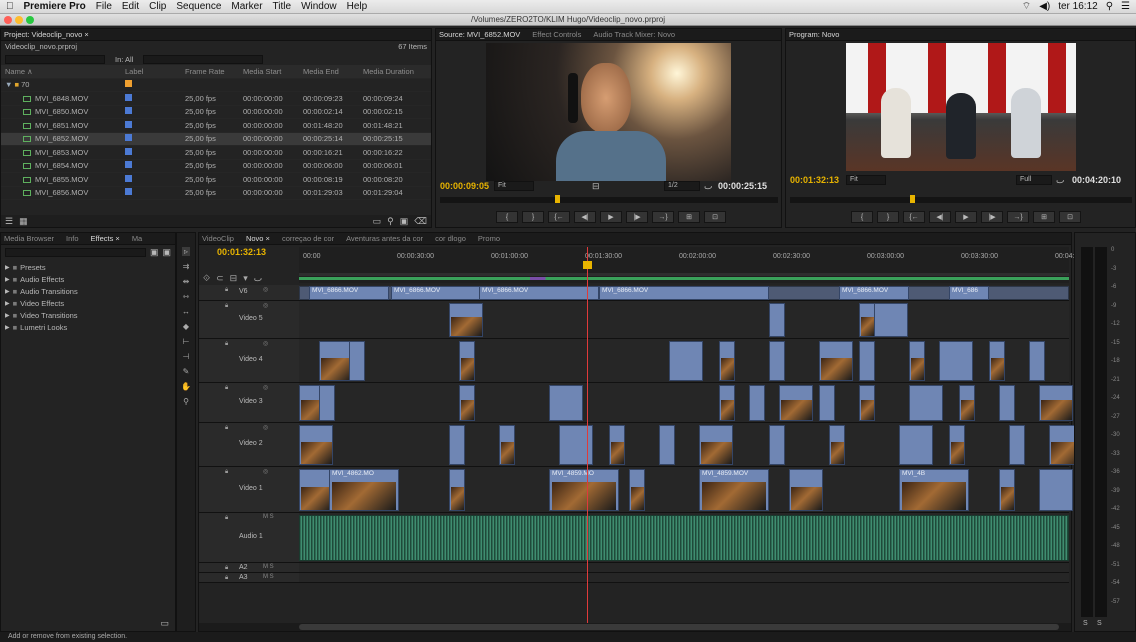 This screenshot has height=642, width=1136. I want to click on program-step-back-button: ◀|, so click(940, 217).